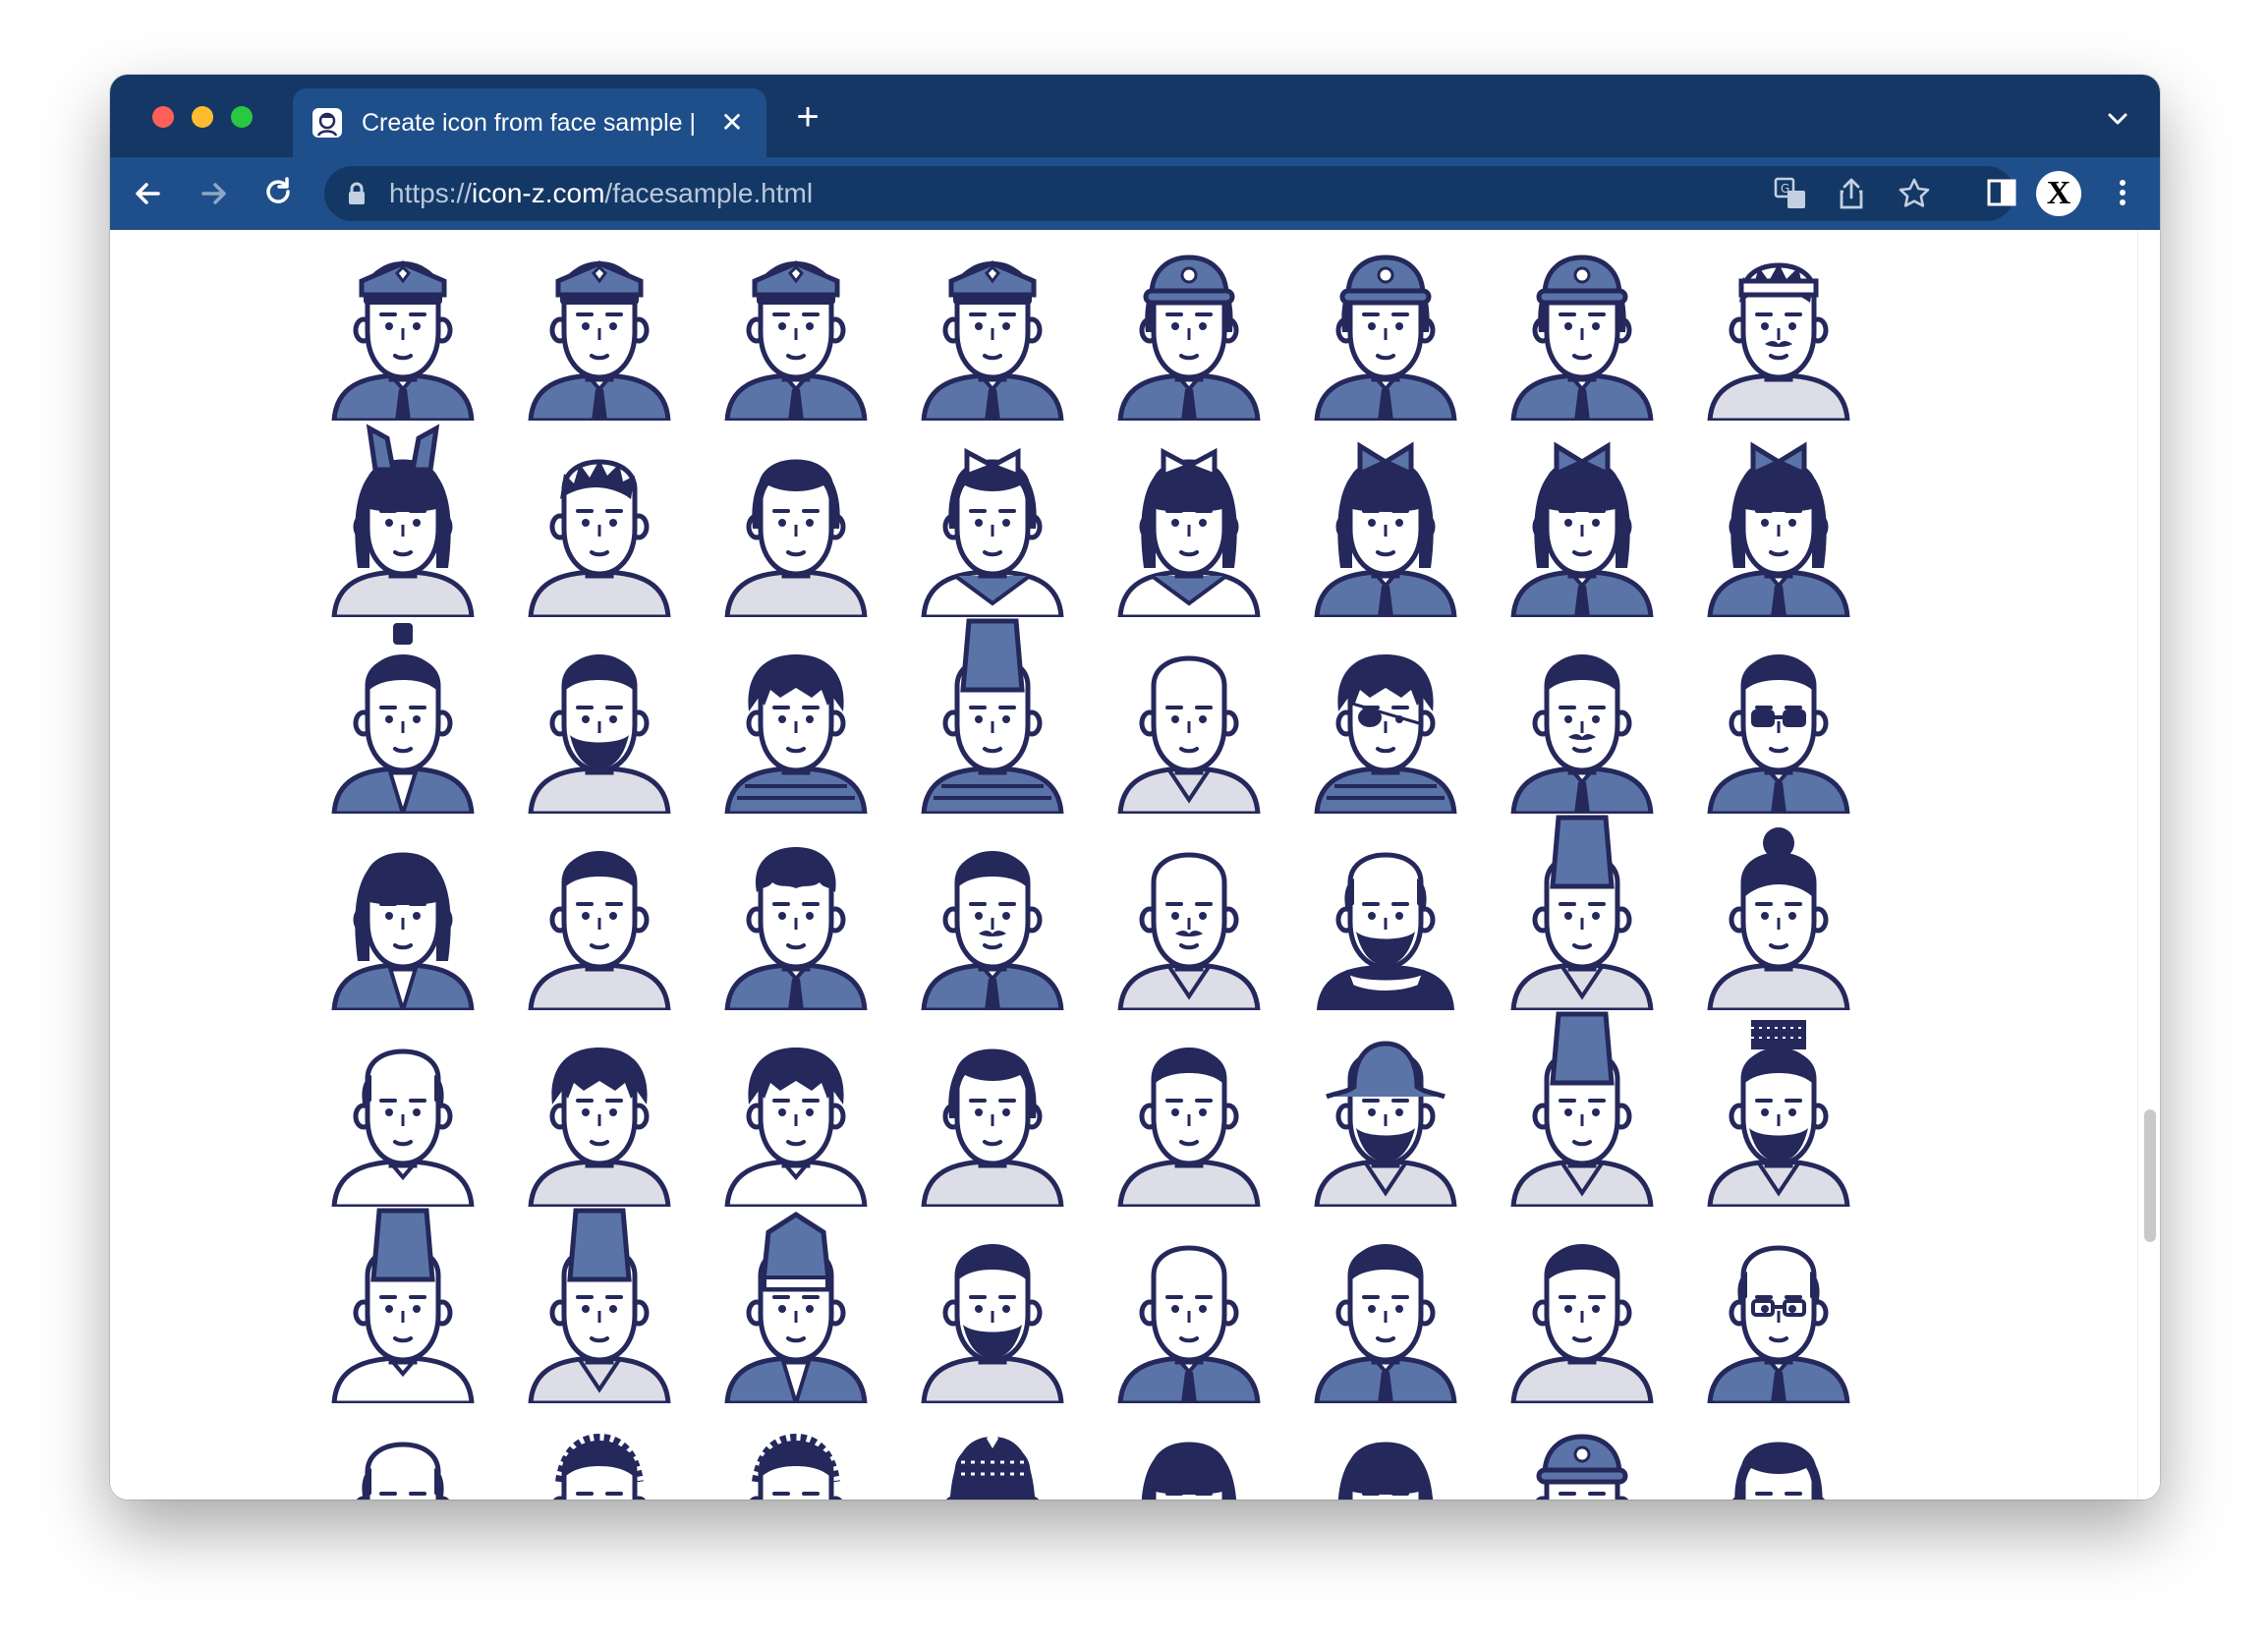 The width and height of the screenshot is (2268, 1643). Describe the element at coordinates (242, 117) in the screenshot. I see `zoom-window-button` at that location.